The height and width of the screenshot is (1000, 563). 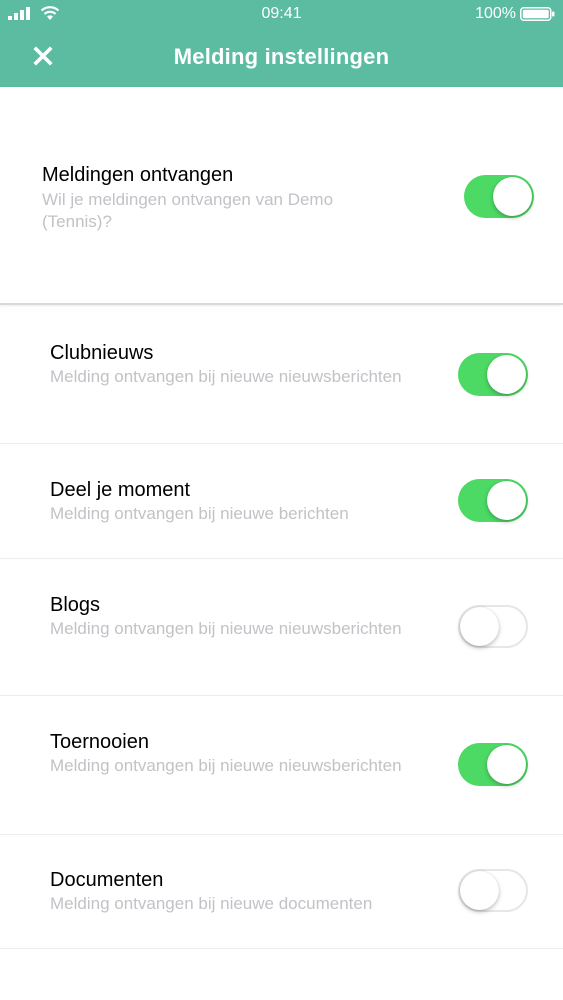 I want to click on battery-icon, so click(x=537, y=14).